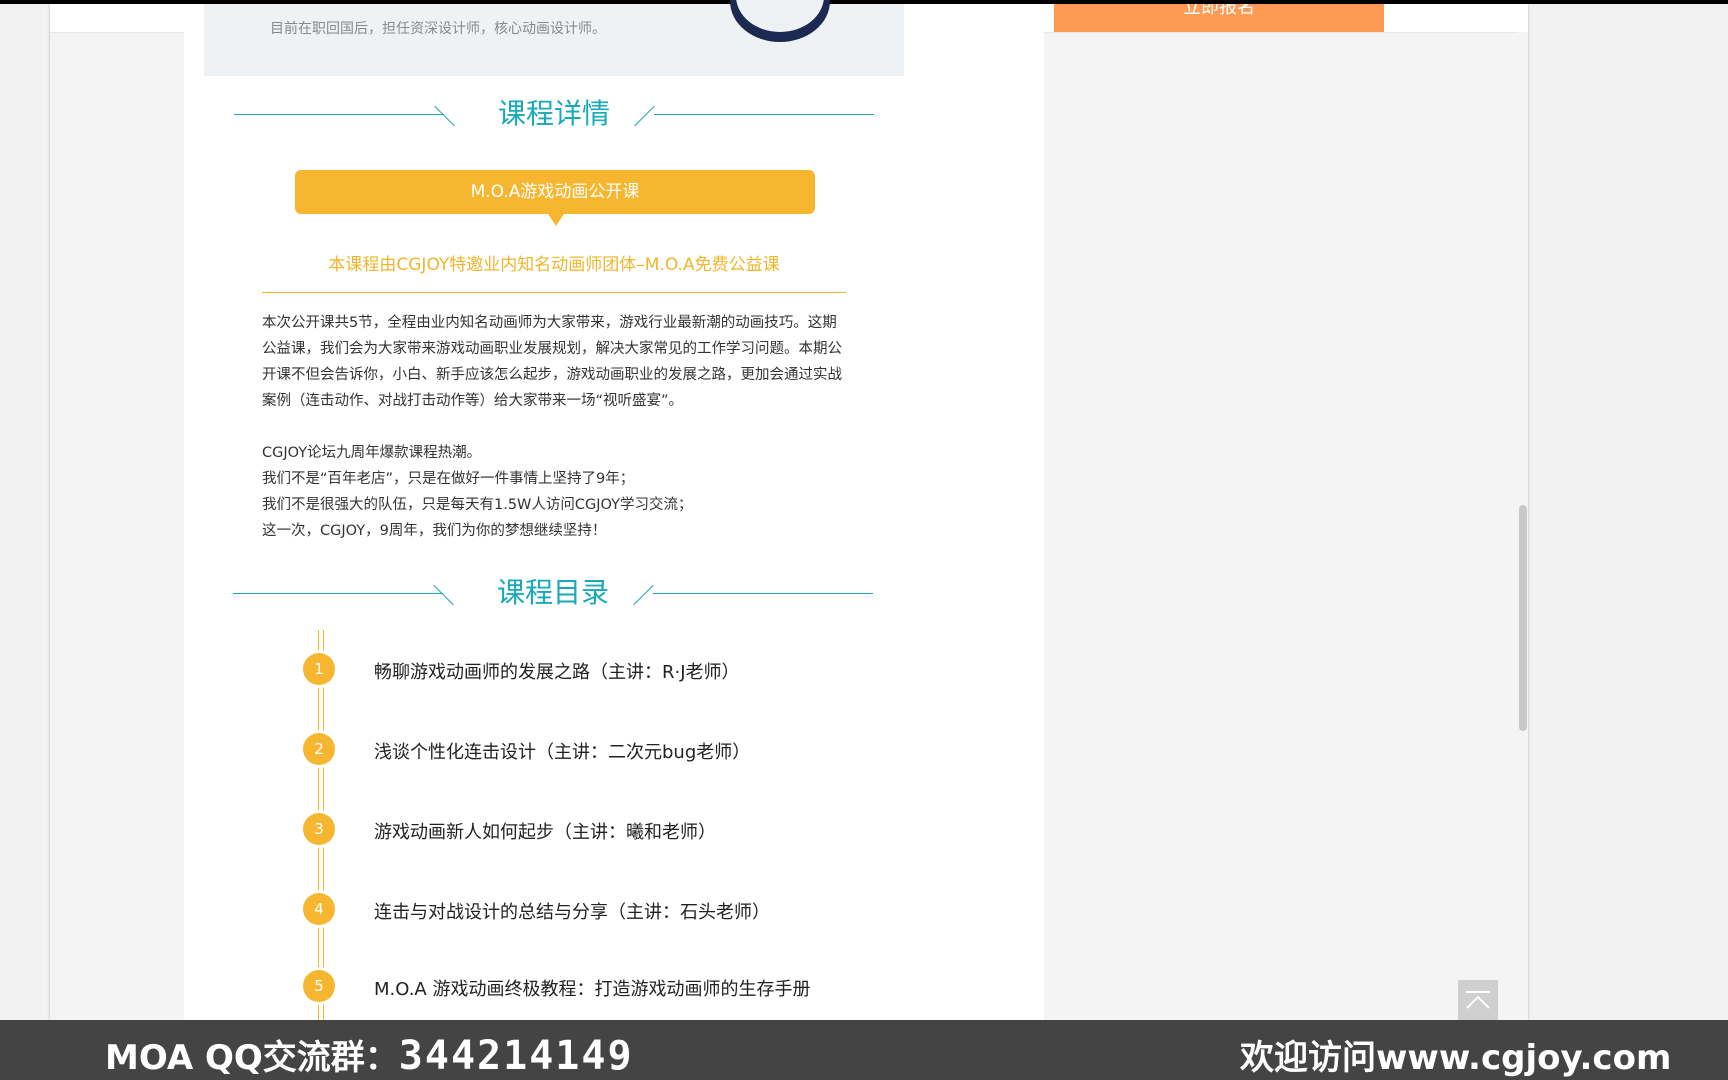  I want to click on course-pill-title: M.O.A游戏动画公开课, so click(555, 192).